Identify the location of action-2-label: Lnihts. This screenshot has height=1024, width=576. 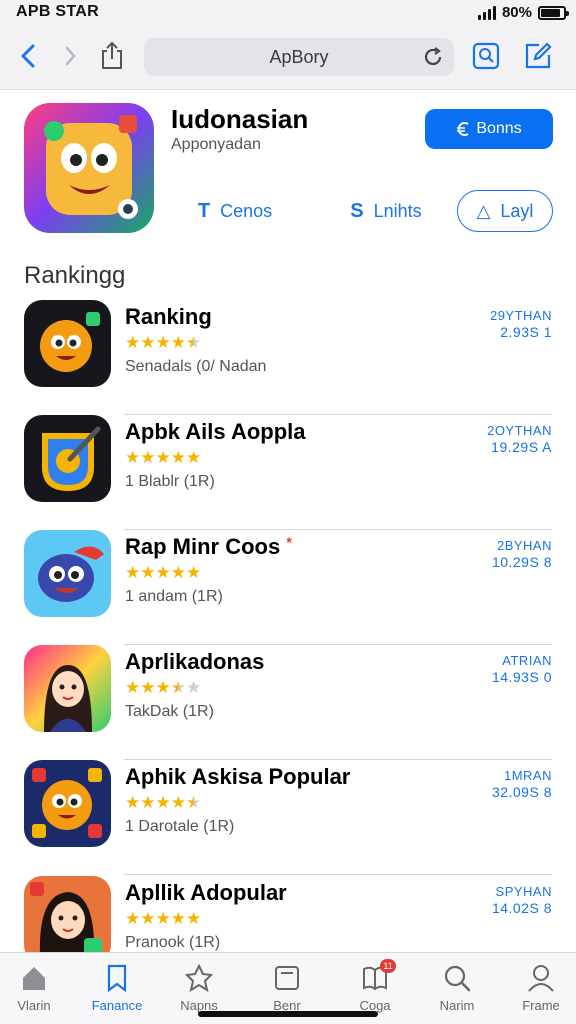
(397, 210).